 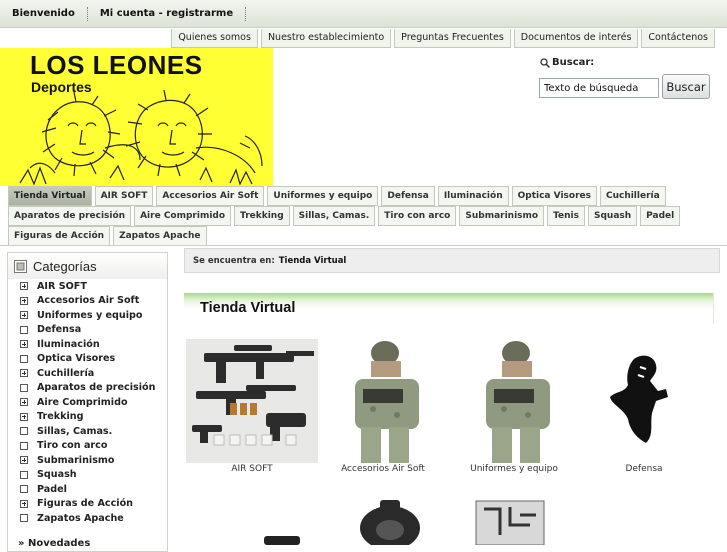 What do you see at coordinates (417, 216) in the screenshot?
I see `tab-tiro-con-arco: Tiro con arco` at bounding box center [417, 216].